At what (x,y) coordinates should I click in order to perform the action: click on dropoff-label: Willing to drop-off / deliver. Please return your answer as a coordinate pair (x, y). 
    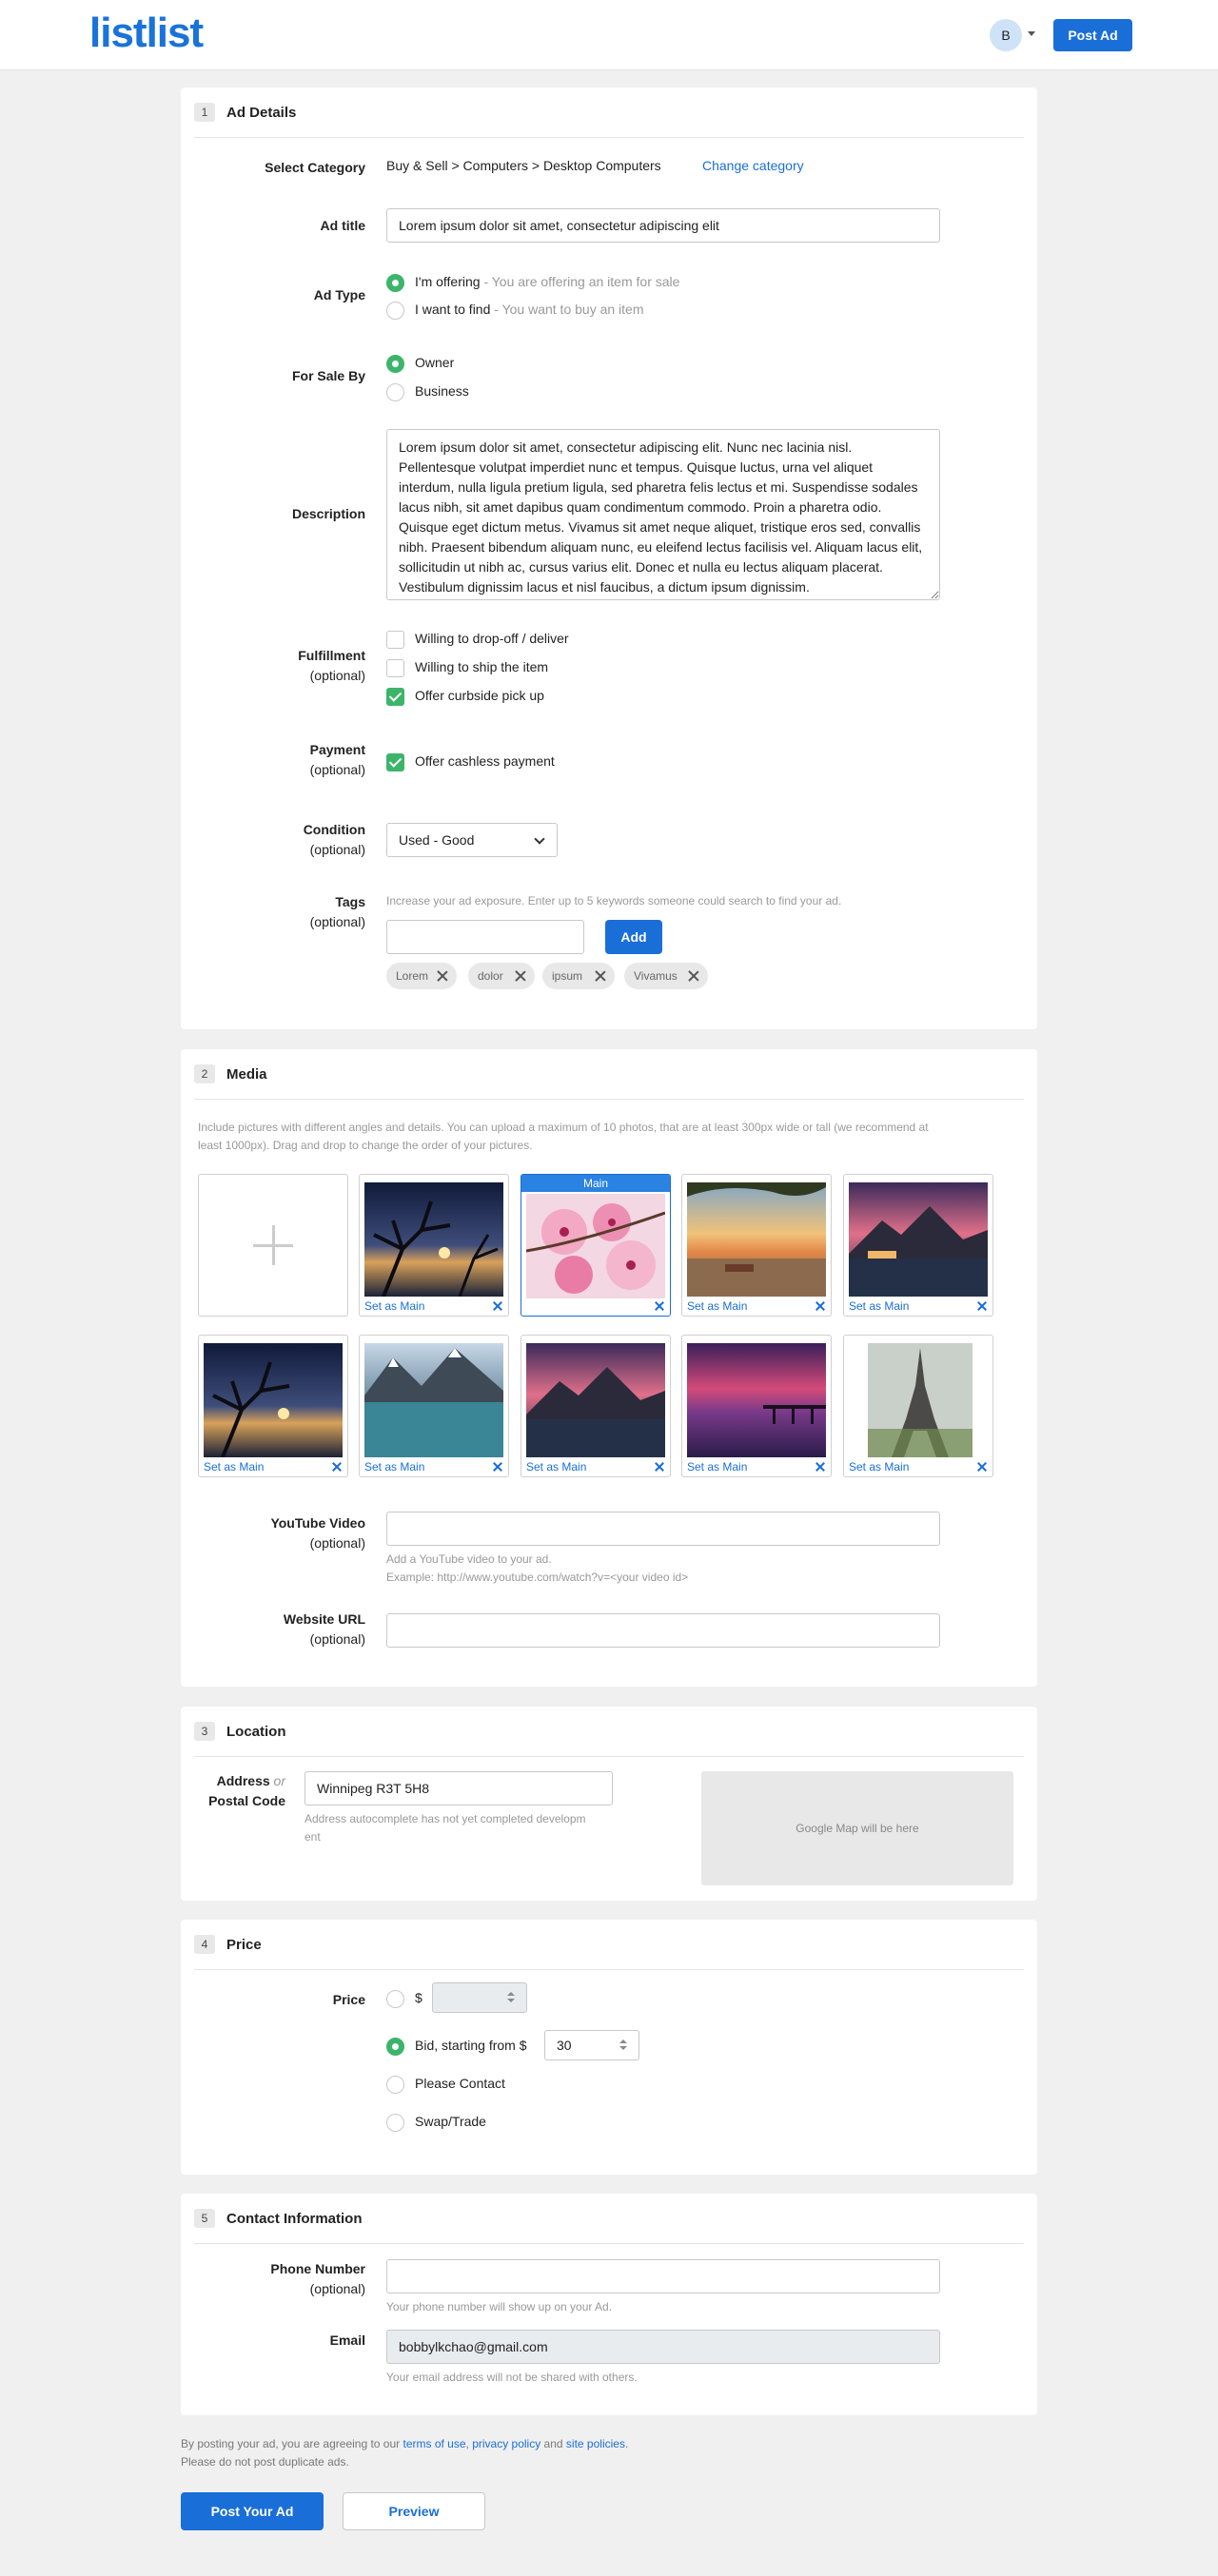
    Looking at the image, I should click on (492, 639).